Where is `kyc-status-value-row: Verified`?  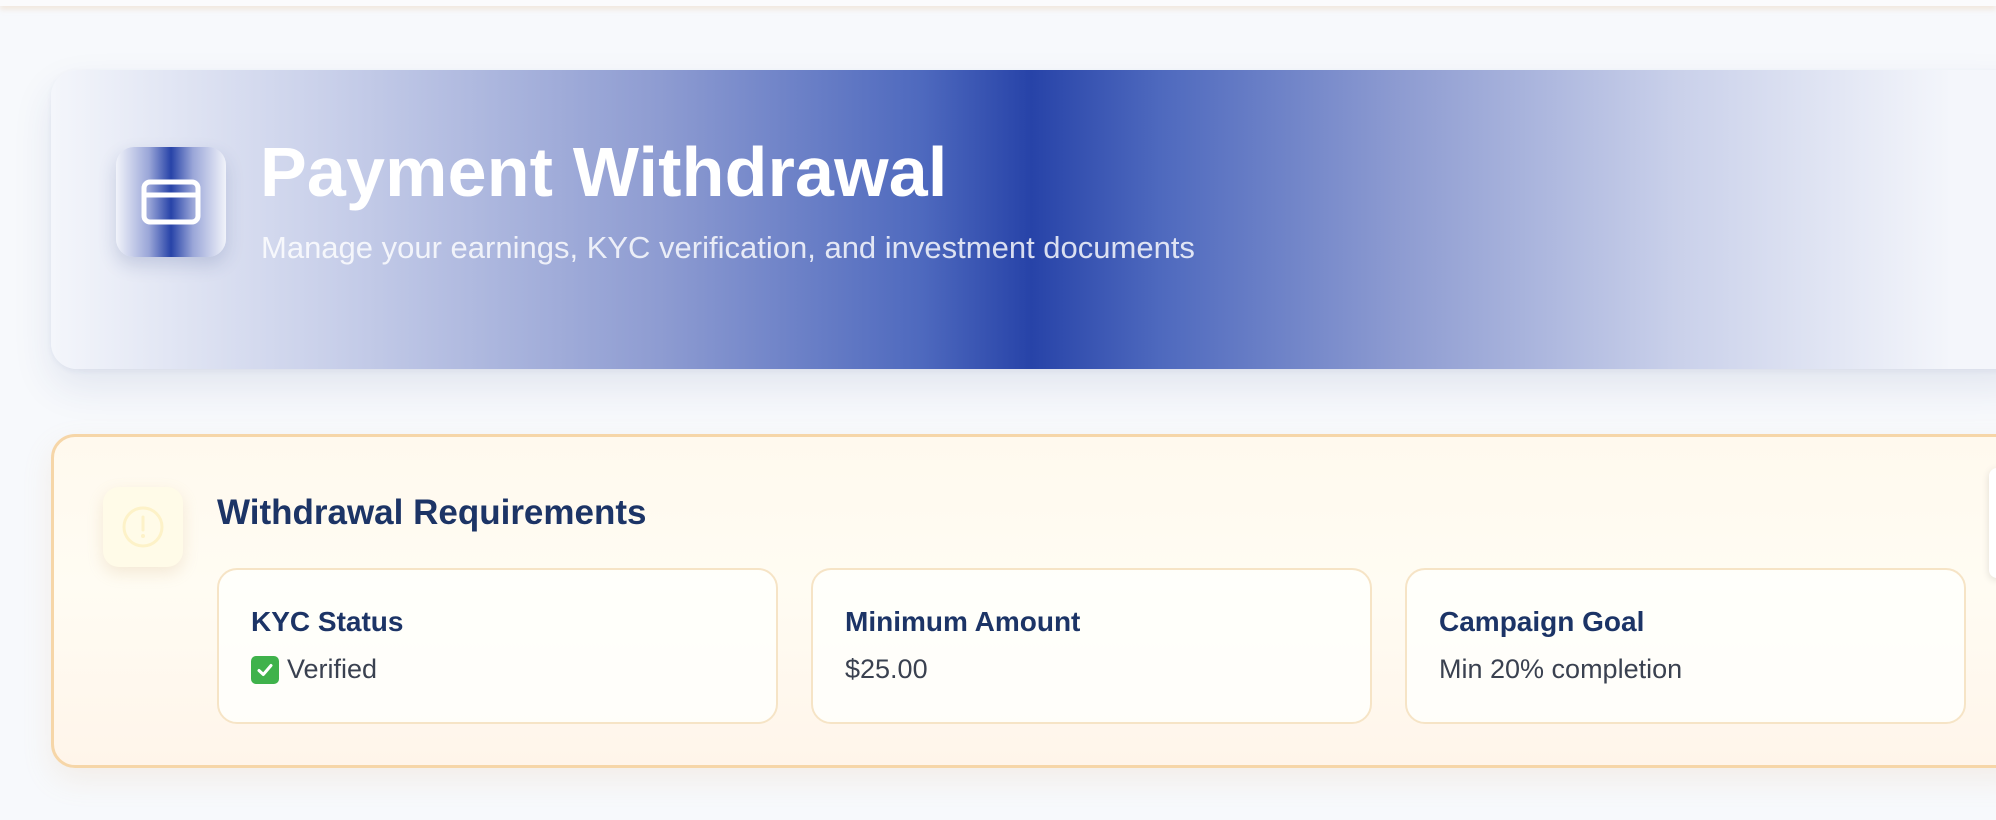 kyc-status-value-row: Verified is located at coordinates (314, 669).